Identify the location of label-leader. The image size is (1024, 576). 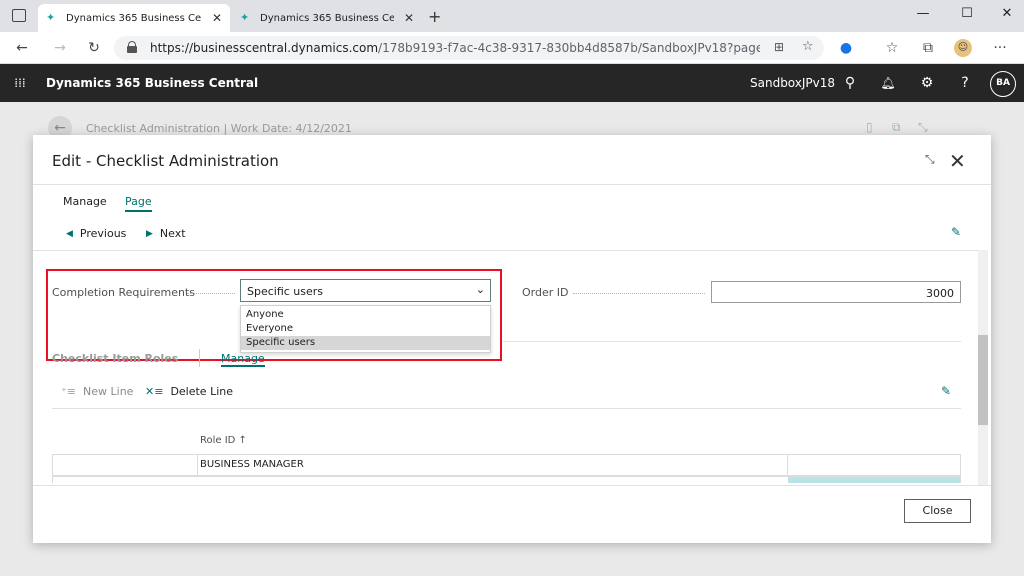
(639, 293).